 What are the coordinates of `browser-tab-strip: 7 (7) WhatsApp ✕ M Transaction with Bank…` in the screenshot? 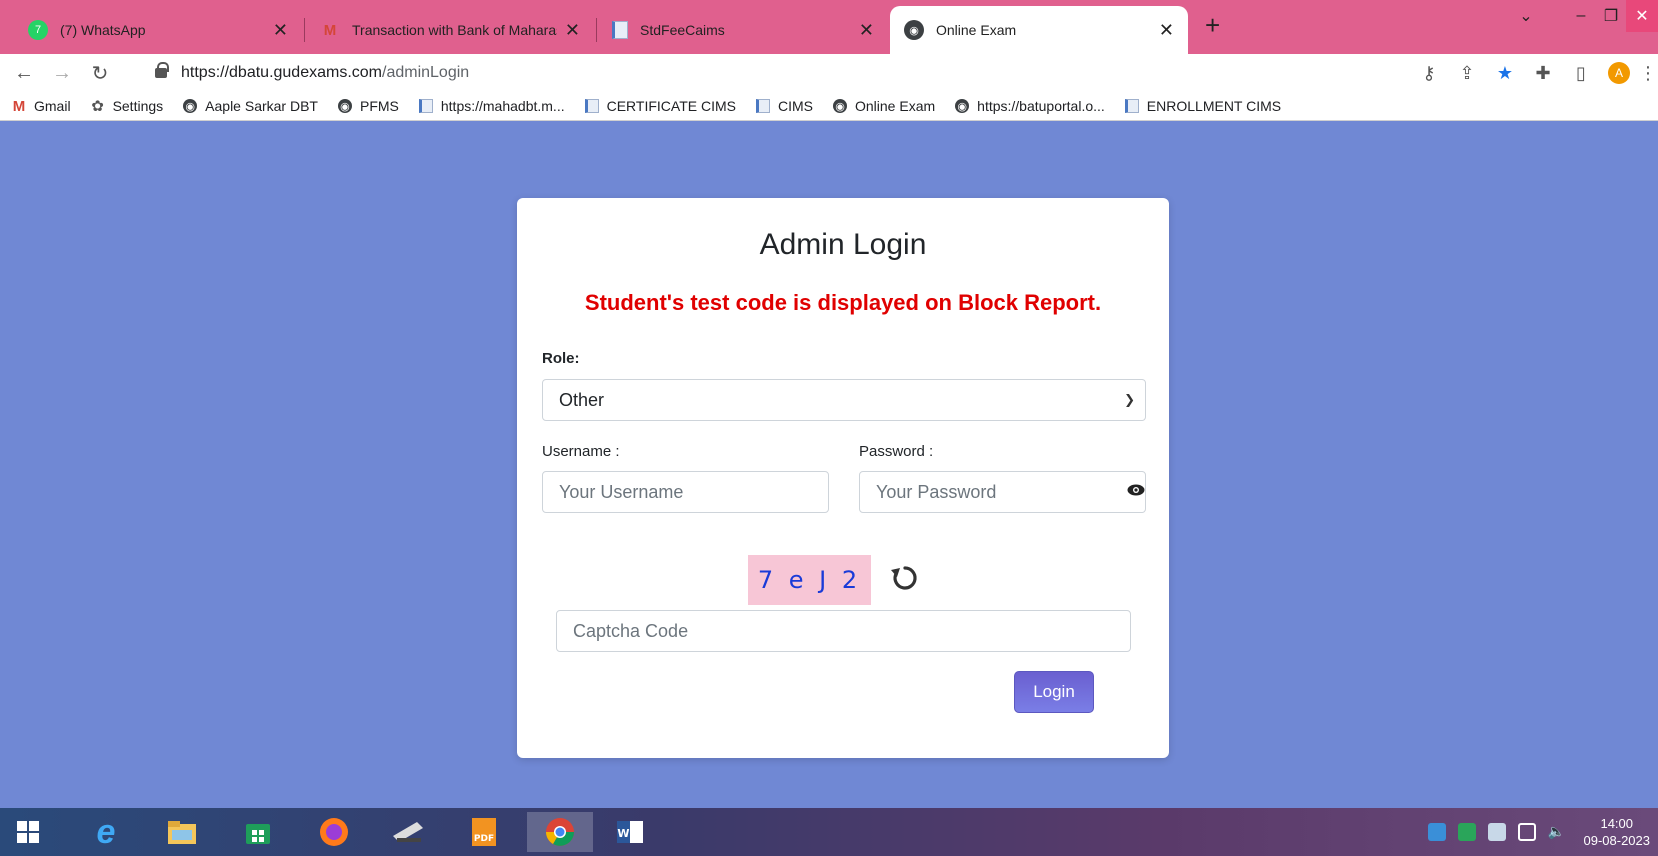 It's located at (829, 27).